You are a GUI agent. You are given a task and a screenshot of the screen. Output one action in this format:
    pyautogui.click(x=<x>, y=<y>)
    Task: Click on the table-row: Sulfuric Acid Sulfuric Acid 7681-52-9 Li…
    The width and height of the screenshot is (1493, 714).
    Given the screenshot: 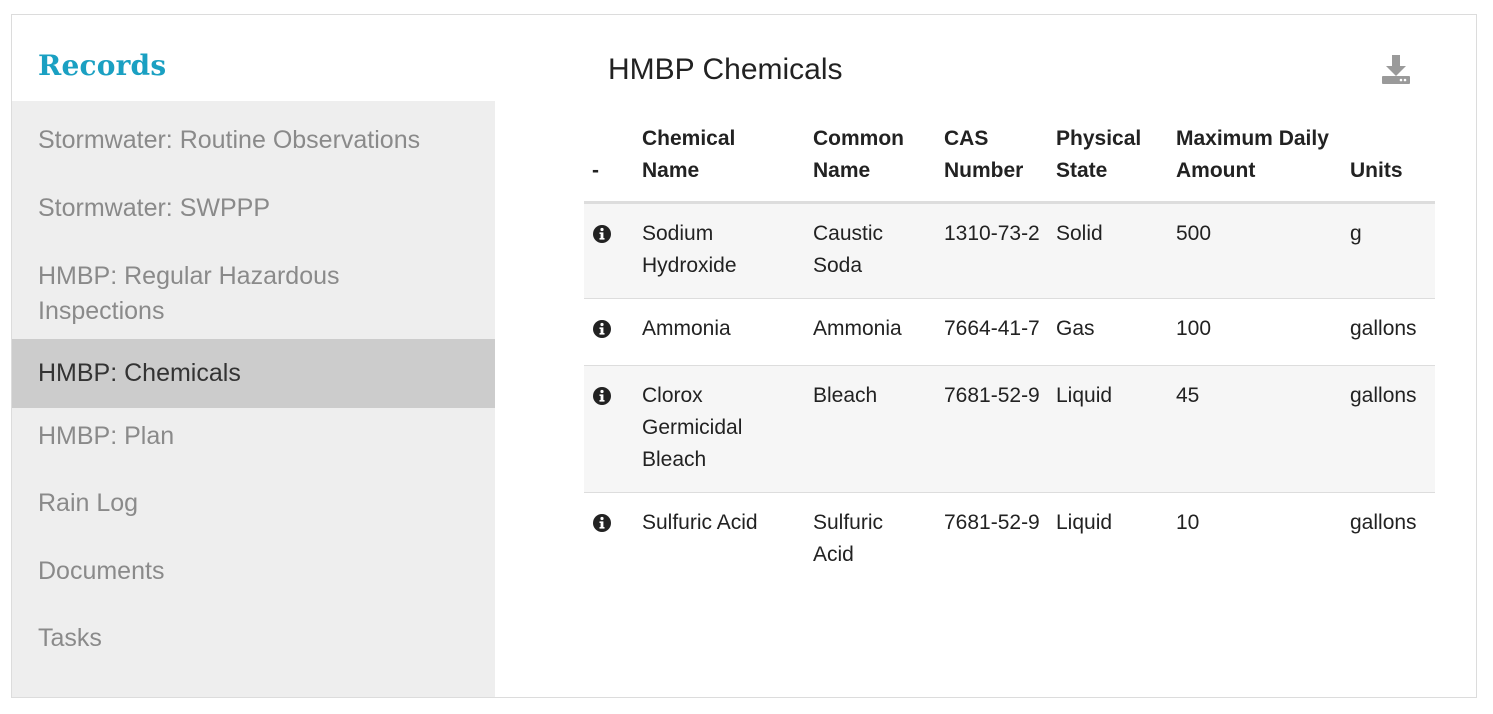 What is the action you would take?
    pyautogui.click(x=1009, y=540)
    